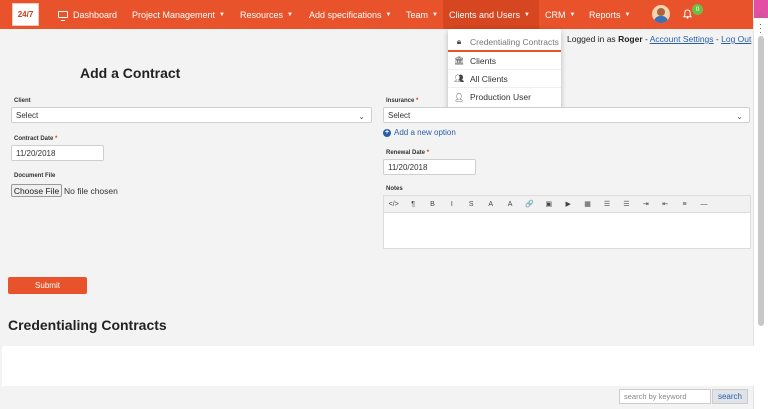 The image size is (768, 409). I want to click on dropdown-item-label: Clients, so click(483, 60).